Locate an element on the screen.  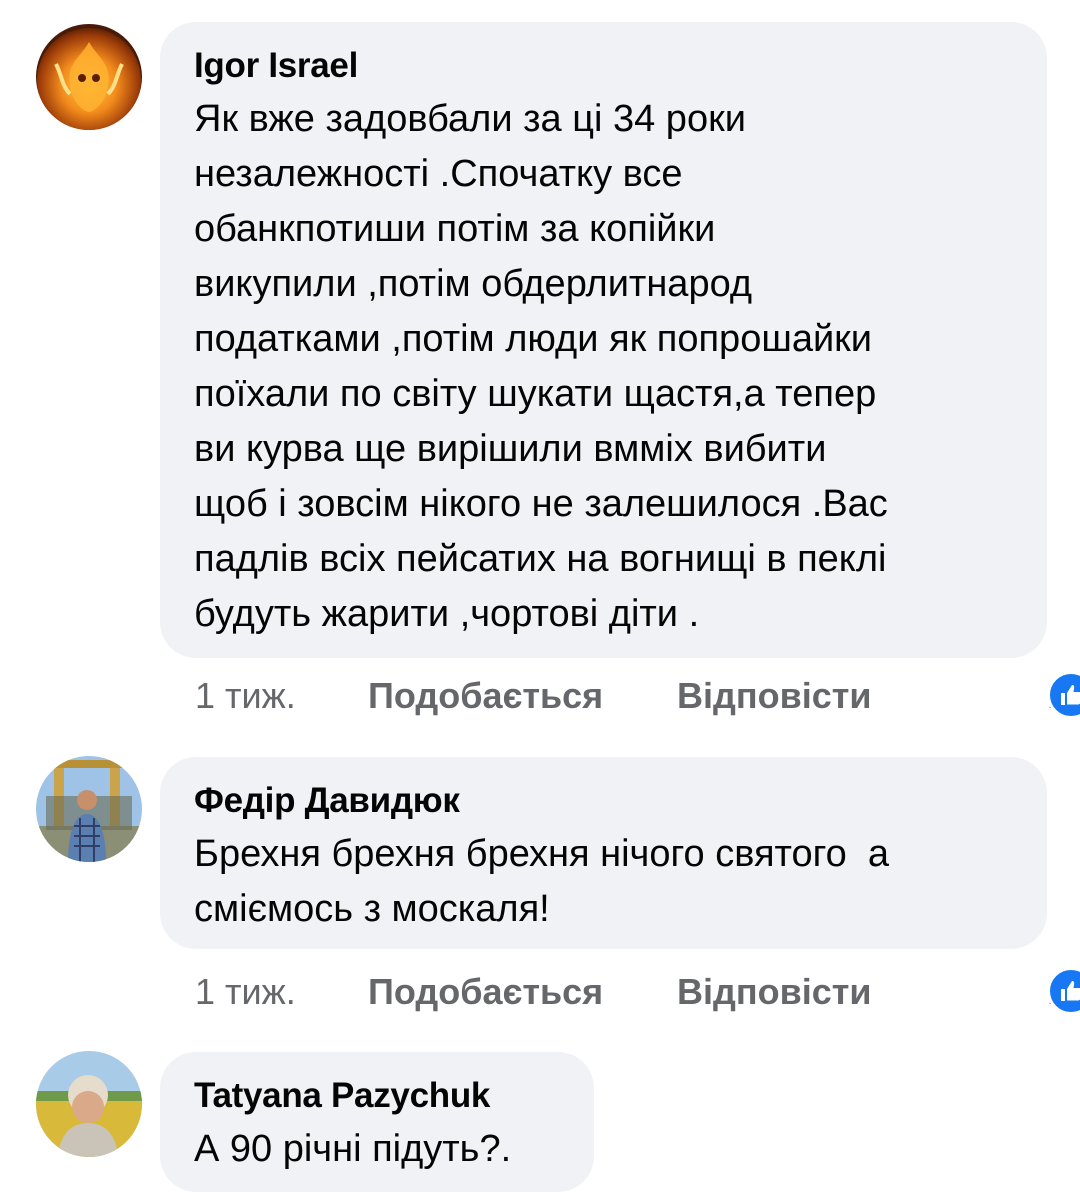
comment-author: Tatyana Pazychuk is located at coordinates (377, 1096).